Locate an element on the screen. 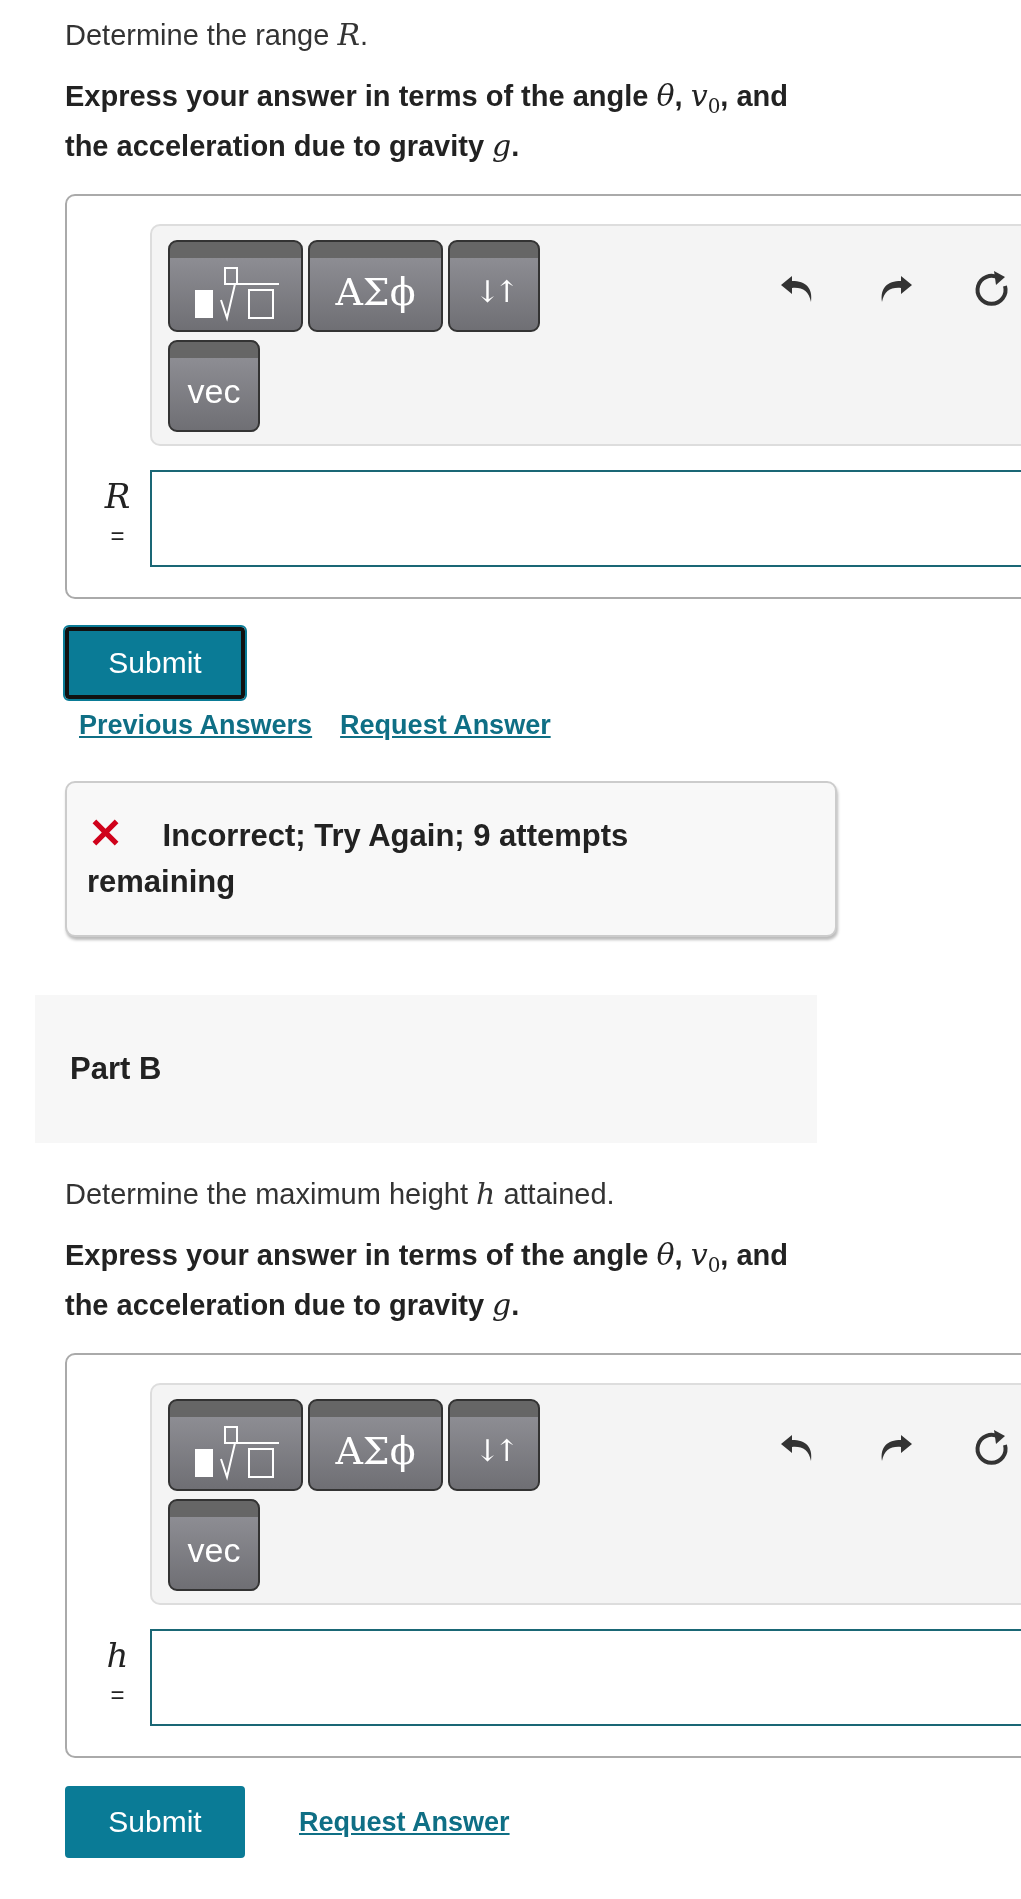 This screenshot has height=1899, width=1021. variable-label: R is located at coordinates (117, 495).